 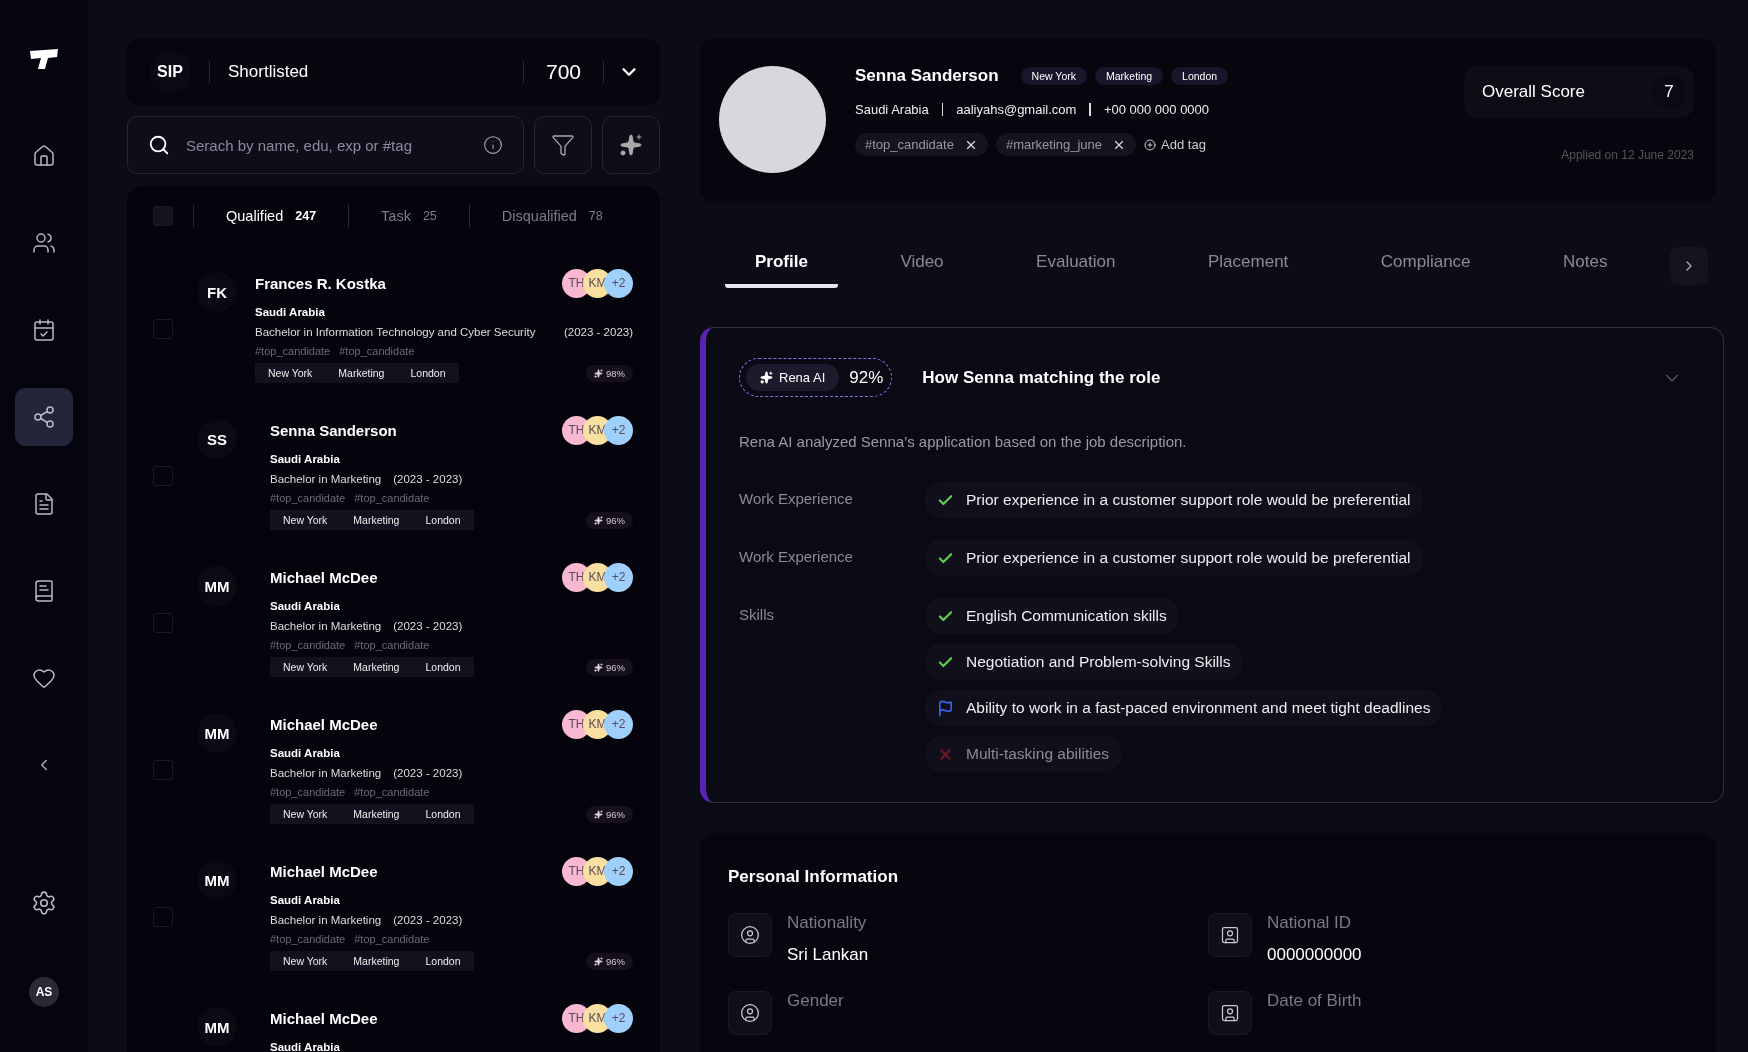 I want to click on add-tag-button: Add tag, so click(x=1175, y=144).